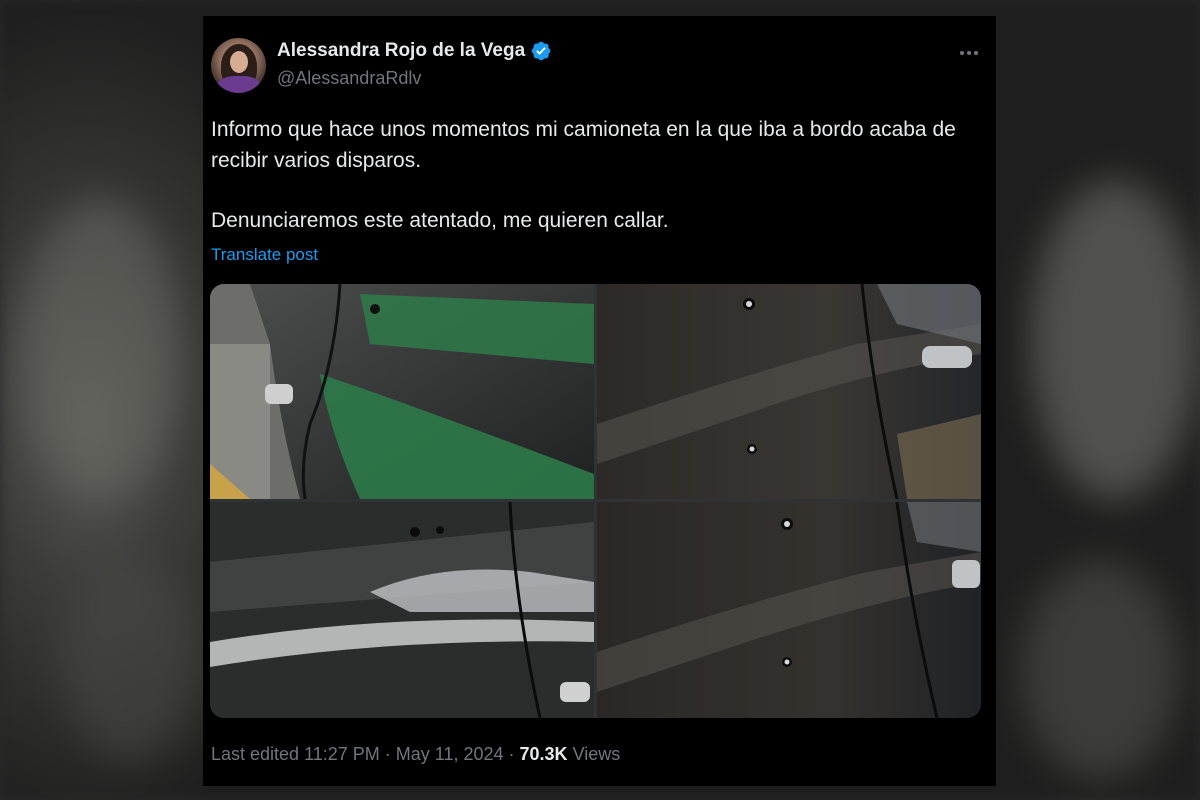 The width and height of the screenshot is (1200, 800). What do you see at coordinates (414, 78) in the screenshot?
I see `author-handle: @AlessandraRdlv` at bounding box center [414, 78].